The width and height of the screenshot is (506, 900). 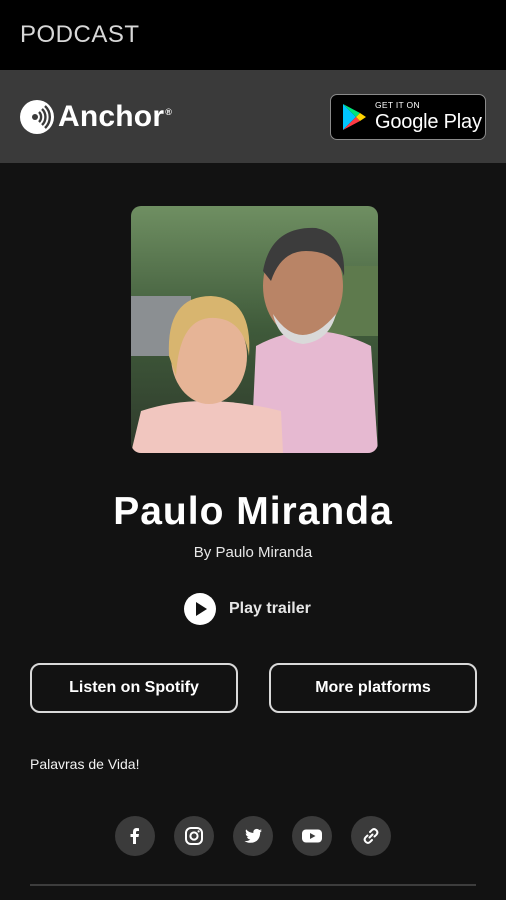 I want to click on badge-small-text: GET IT ON, so click(x=397, y=105).